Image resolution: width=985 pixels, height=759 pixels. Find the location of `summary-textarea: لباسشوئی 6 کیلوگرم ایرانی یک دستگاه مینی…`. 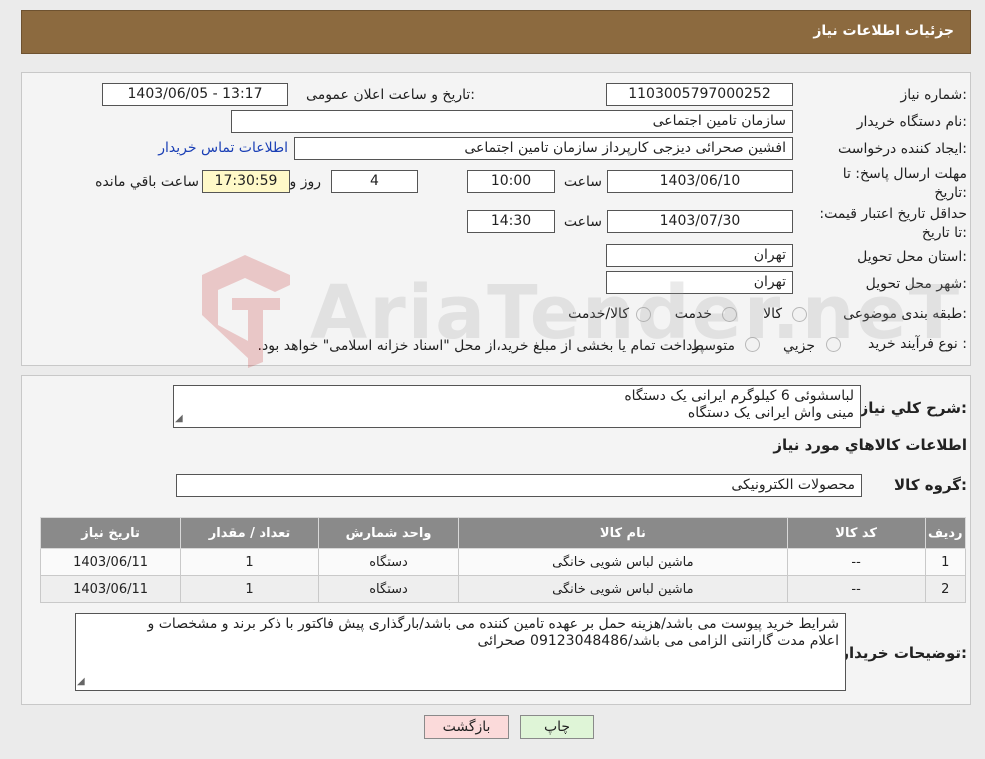

summary-textarea: لباسشوئی 6 کیلوگرم ایرانی یک دستگاه مینی… is located at coordinates (517, 406).